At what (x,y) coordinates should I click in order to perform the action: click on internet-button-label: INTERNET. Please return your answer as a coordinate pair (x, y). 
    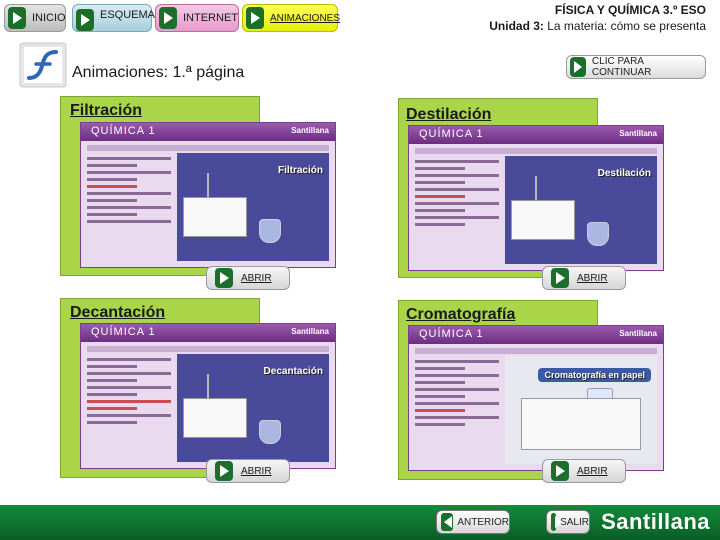
    Looking at the image, I should click on (210, 18).